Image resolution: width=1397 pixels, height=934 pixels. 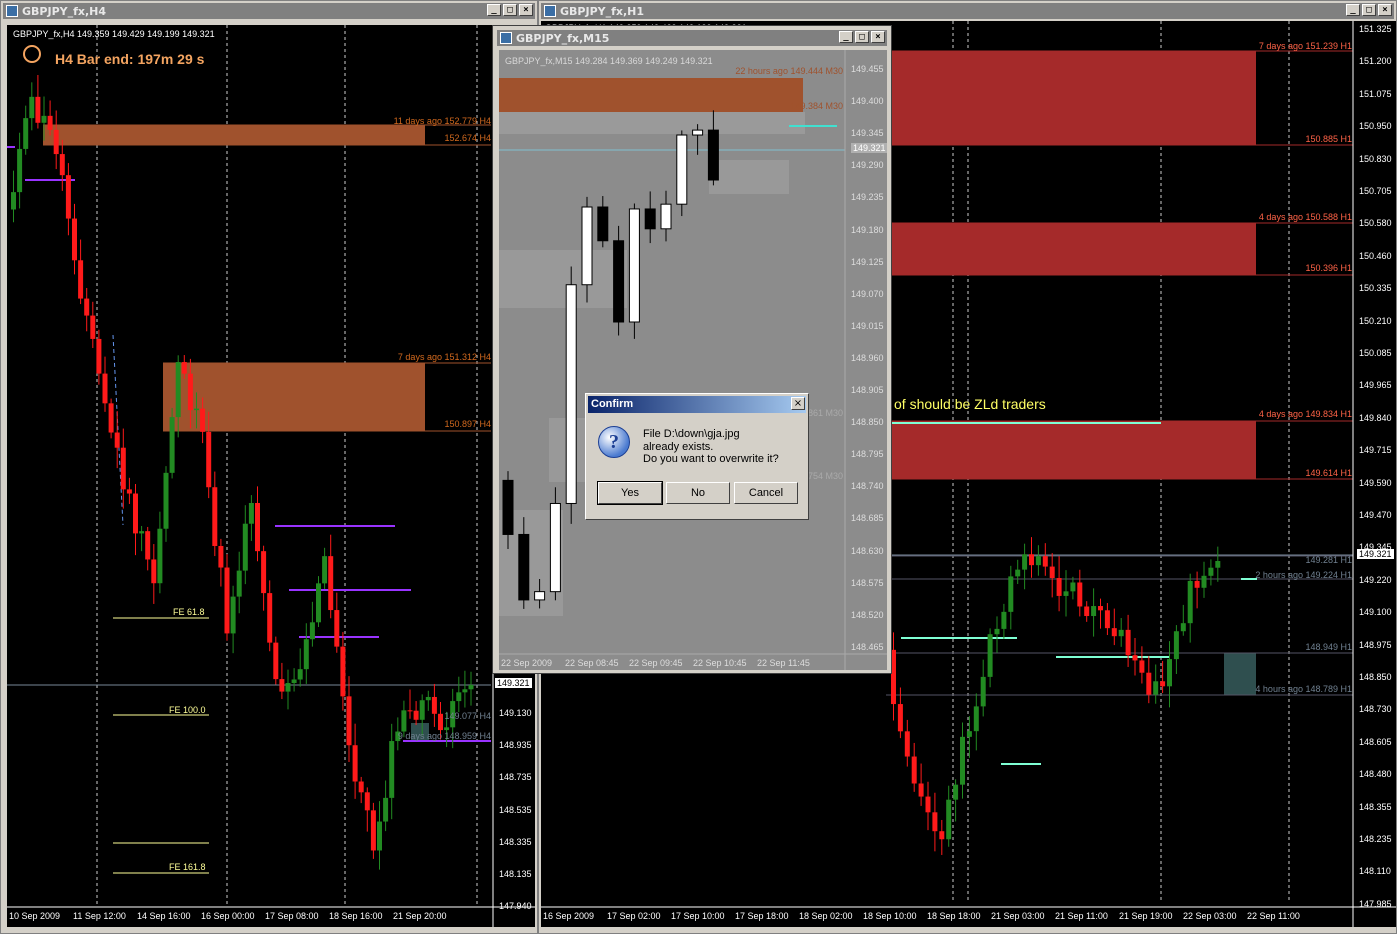 I want to click on yes-button: Yes, so click(x=630, y=493).